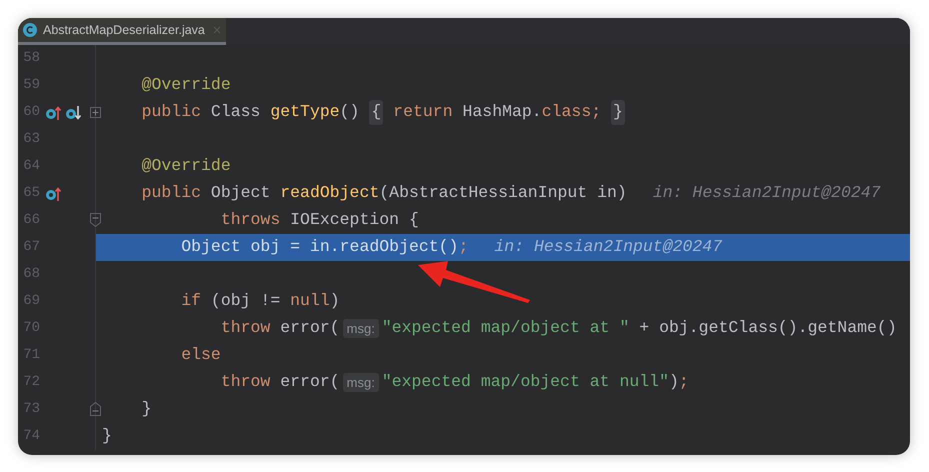  Describe the element at coordinates (767, 328) in the screenshot. I see `code-text: + obj.getClass().getName()` at that location.